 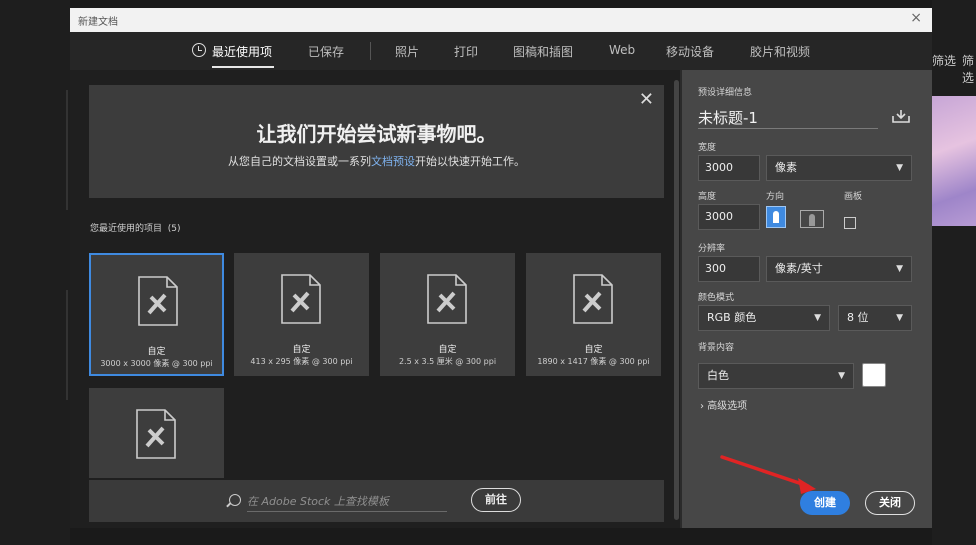 What do you see at coordinates (853, 197) in the screenshot?
I see `artboard-label: 画板` at bounding box center [853, 197].